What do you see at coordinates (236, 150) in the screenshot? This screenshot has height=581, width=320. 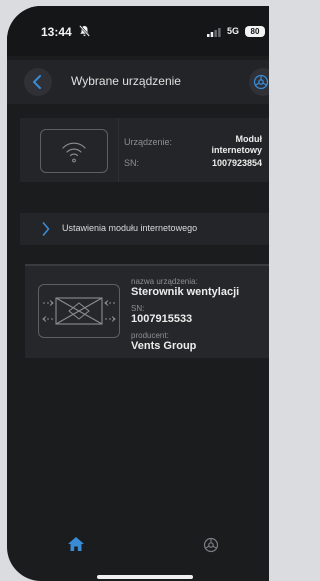 I see `module-device-value-line2: internetowy` at bounding box center [236, 150].